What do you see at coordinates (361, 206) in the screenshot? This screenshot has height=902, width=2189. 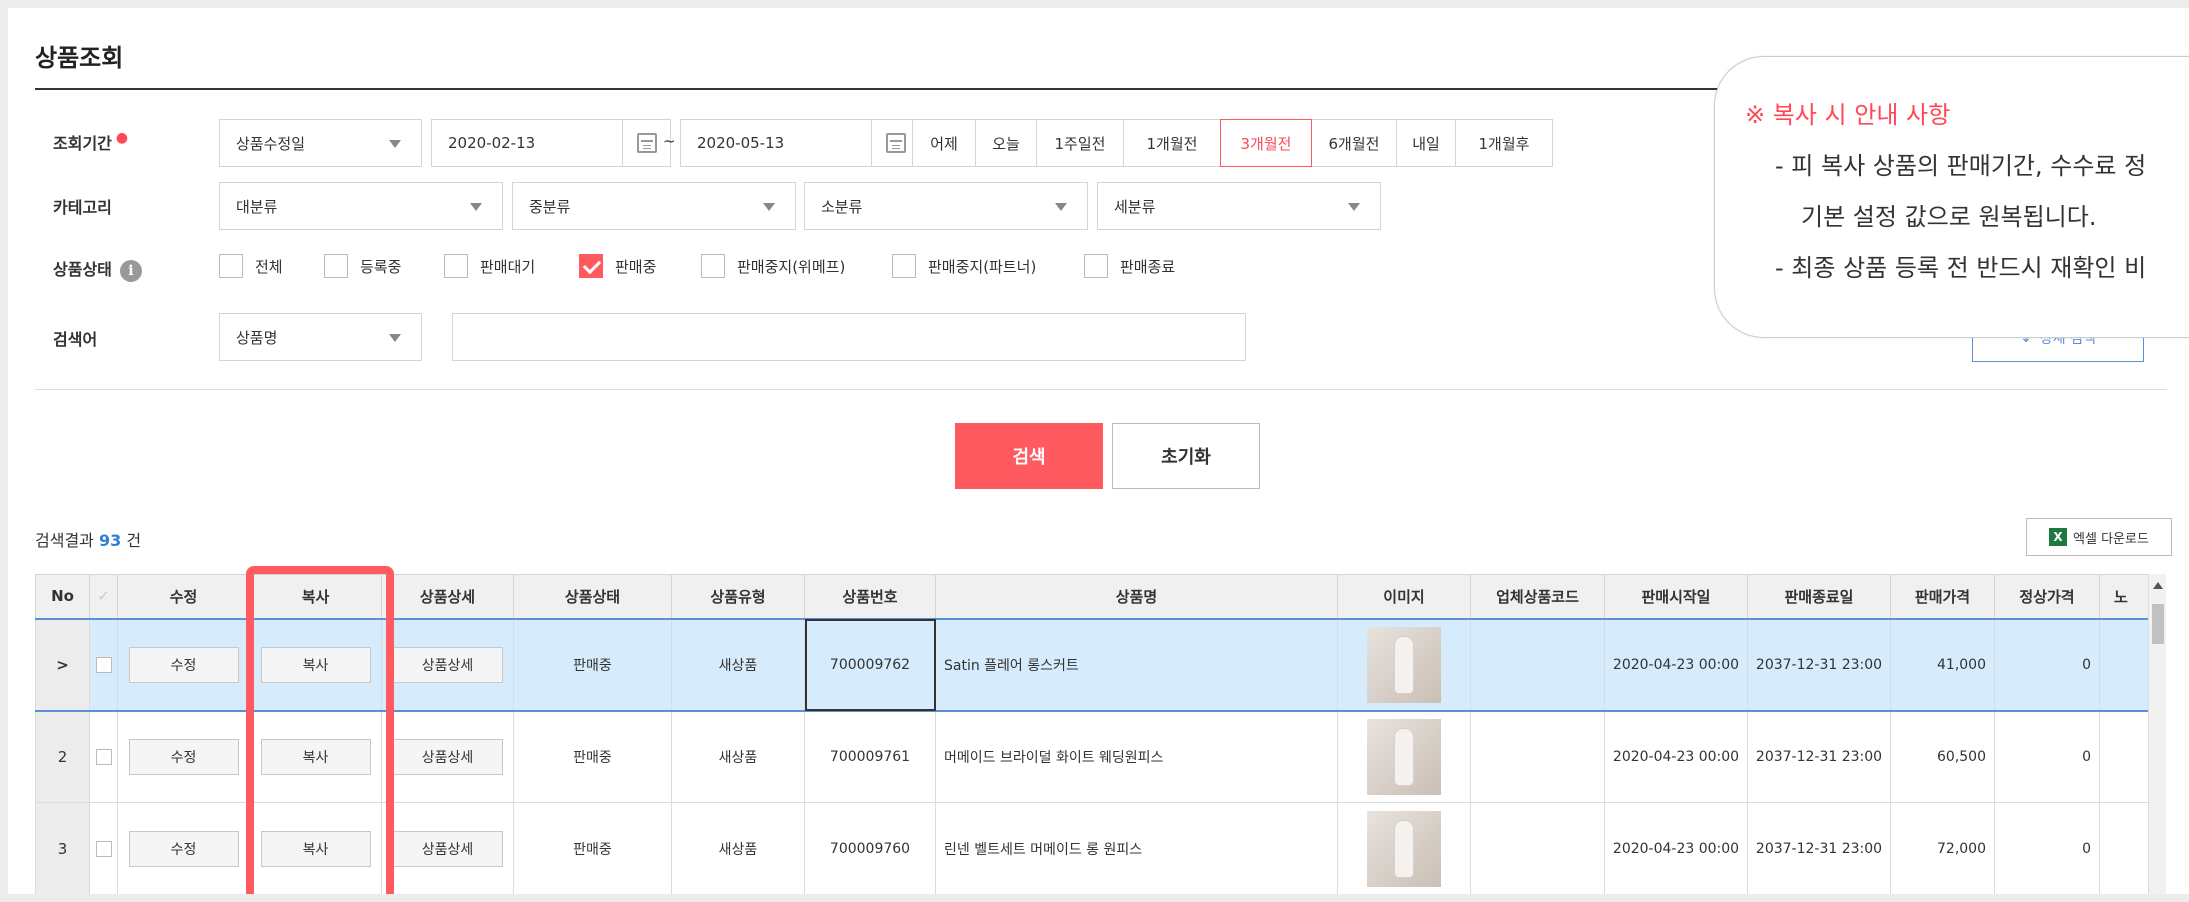 I see `category-large-select: 대분류` at bounding box center [361, 206].